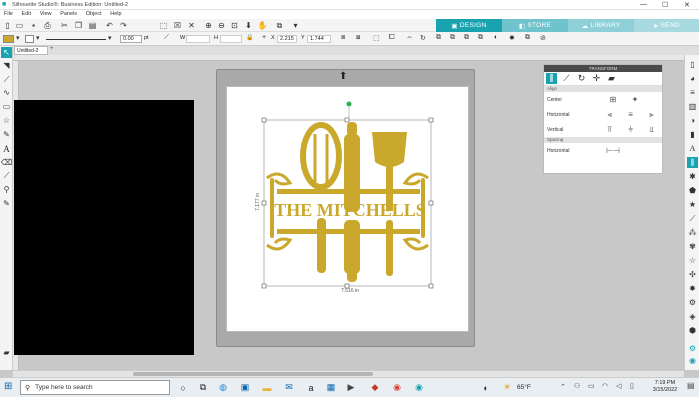 The image size is (699, 397). What do you see at coordinates (64, 25) in the screenshot?
I see `cut-icon: ✂` at bounding box center [64, 25].